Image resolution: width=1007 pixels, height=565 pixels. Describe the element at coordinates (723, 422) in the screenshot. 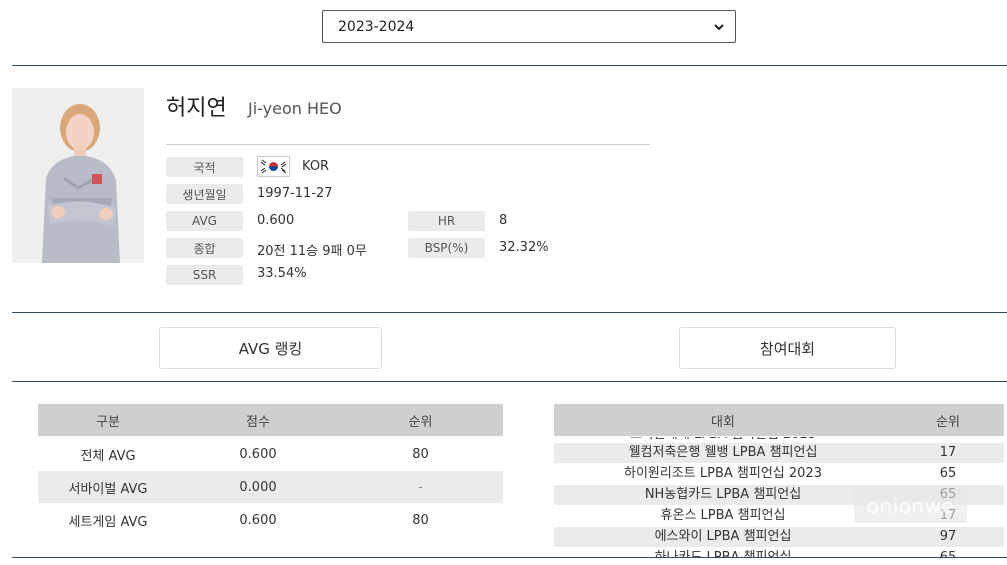

I see `header-event: 대회` at that location.